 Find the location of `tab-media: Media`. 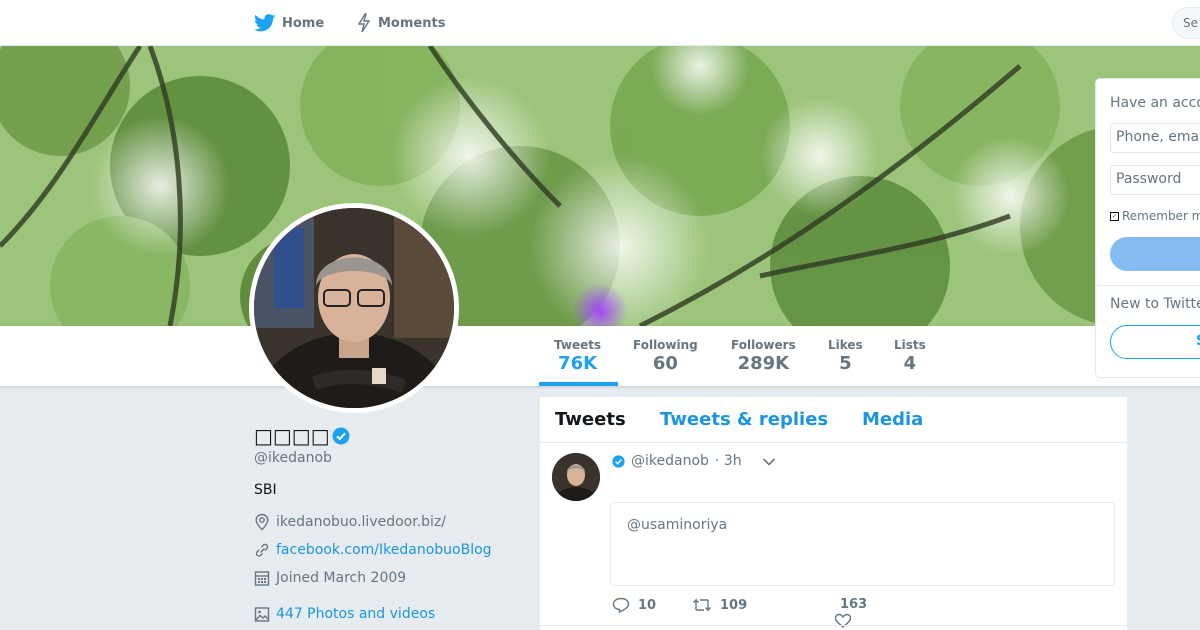

tab-media: Media is located at coordinates (892, 419).